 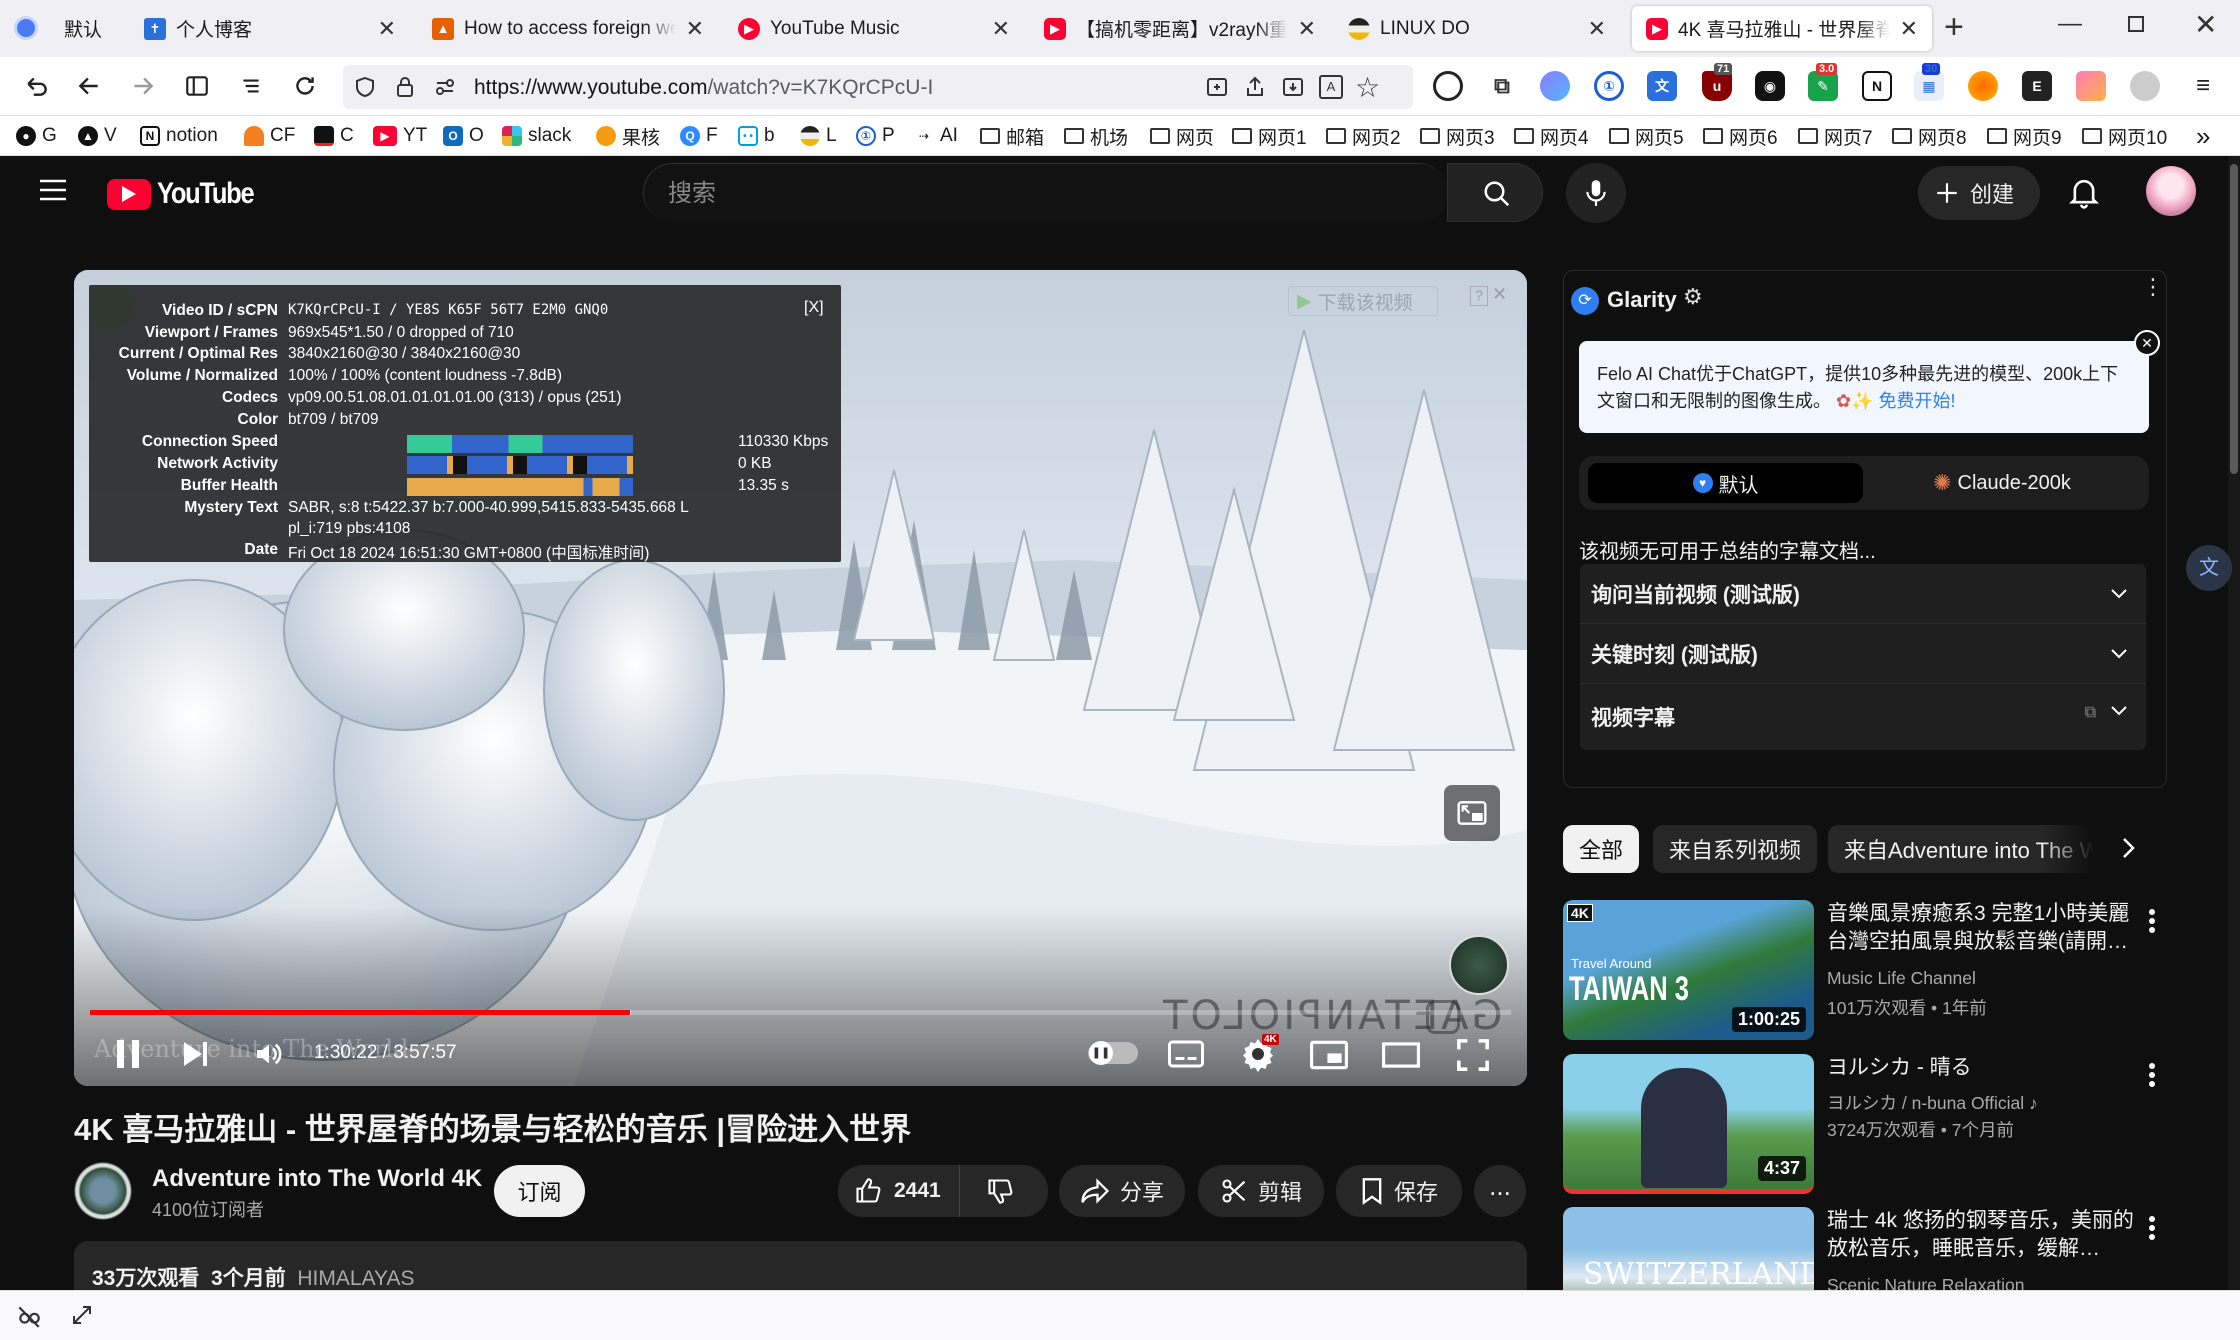 What do you see at coordinates (699, 136) in the screenshot?
I see `bookmark-f: QF` at bounding box center [699, 136].